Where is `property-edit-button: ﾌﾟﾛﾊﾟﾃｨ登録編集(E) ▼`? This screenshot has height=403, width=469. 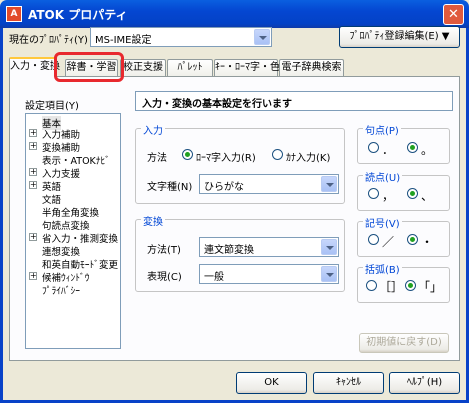
property-edit-button: ﾌﾟﾛﾊﾟﾃｨ登録編集(E) ▼ is located at coordinates (399, 37).